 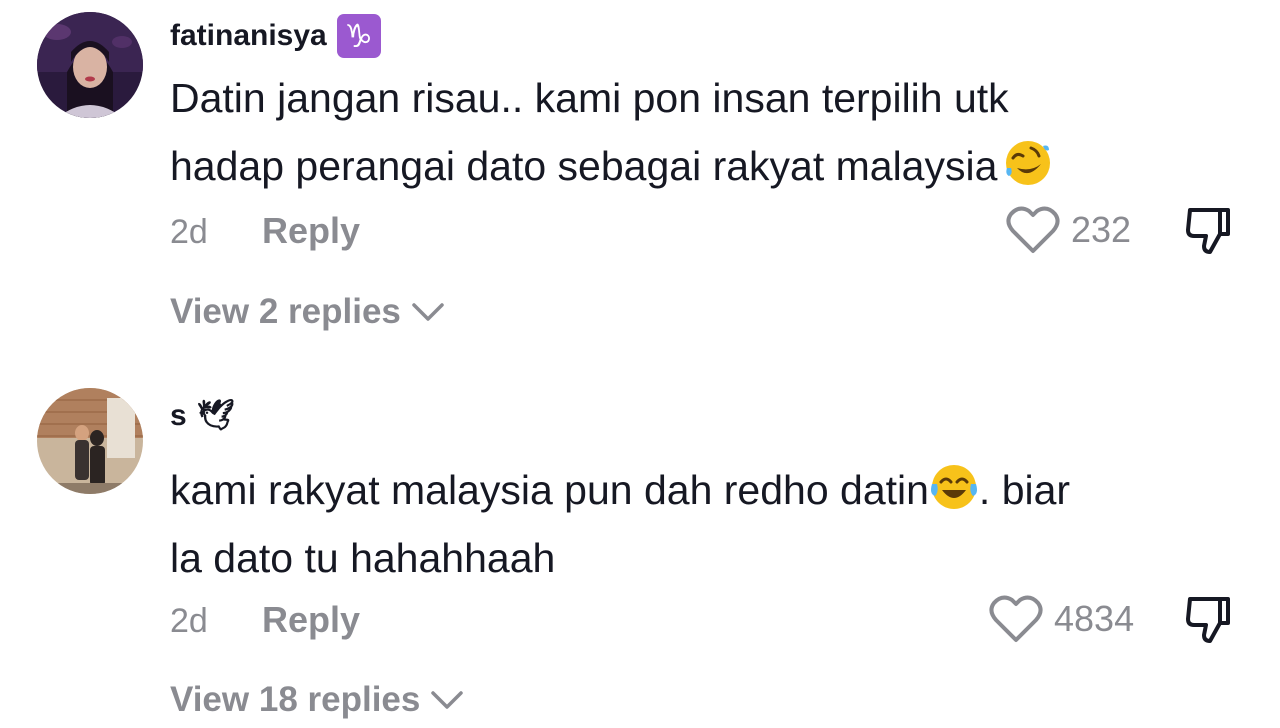 What do you see at coordinates (954, 487) in the screenshot?
I see `face-with-tears-of-joy-emoji-icon` at bounding box center [954, 487].